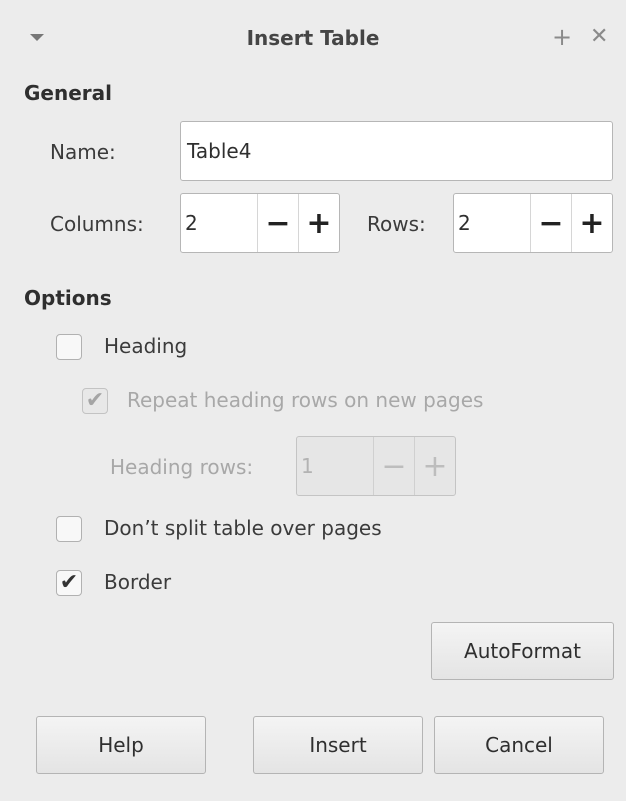  Describe the element at coordinates (69, 347) in the screenshot. I see `heading-checkbox` at that location.